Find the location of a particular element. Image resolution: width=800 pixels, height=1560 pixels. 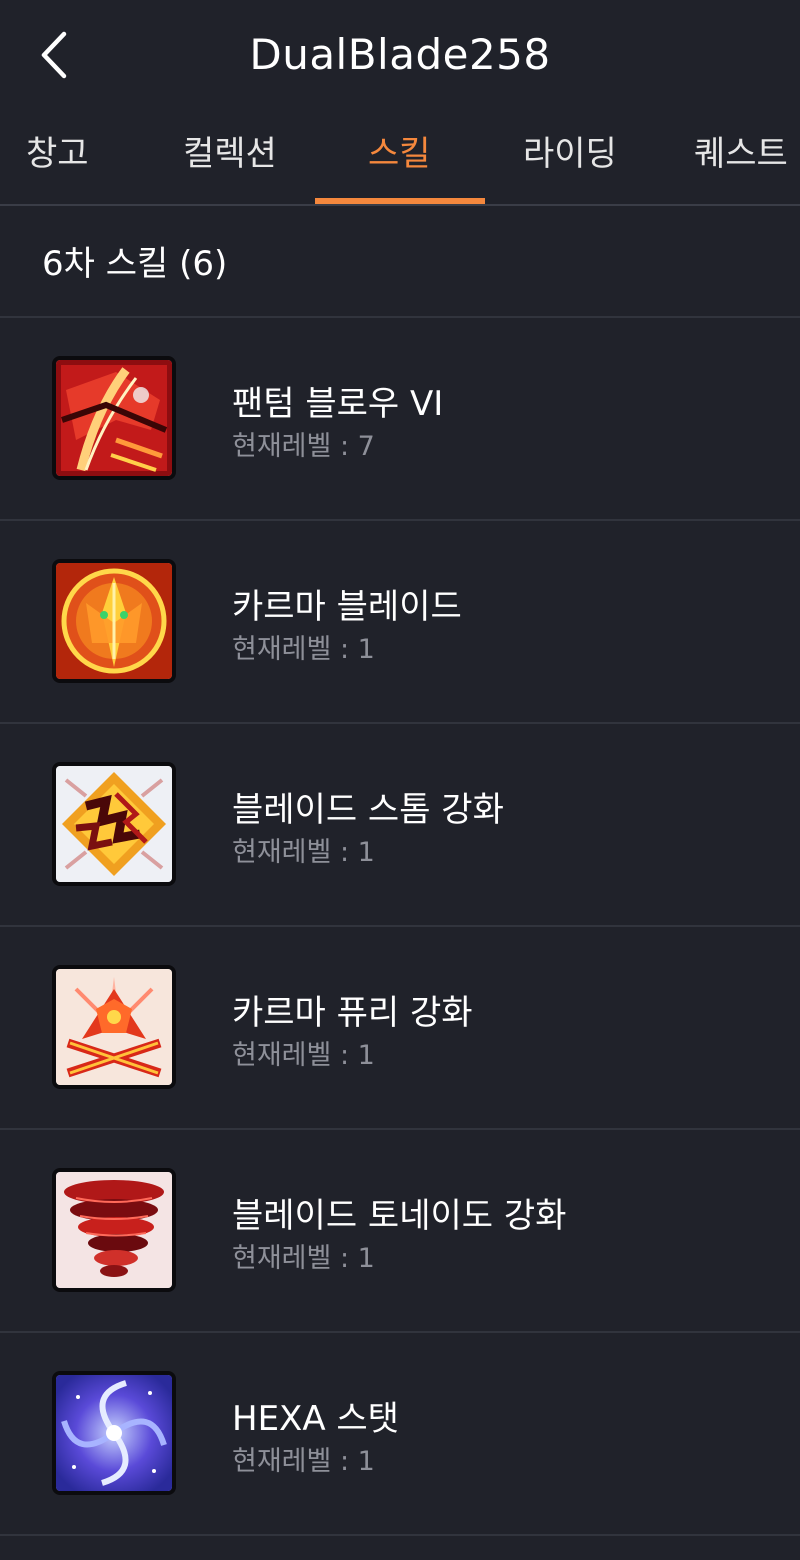

list-item: 카르마 퓨리 강화 현재레벨 : 1 is located at coordinates (400, 1028).